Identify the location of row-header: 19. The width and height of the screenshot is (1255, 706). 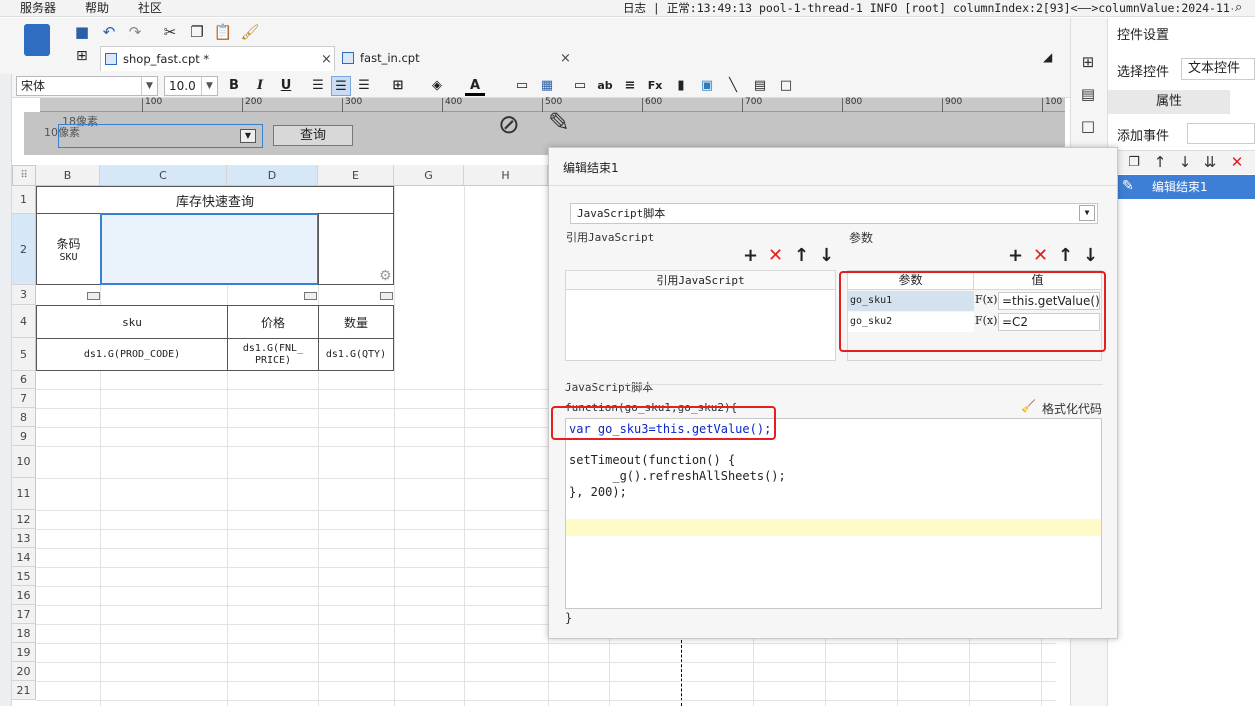
(24, 652).